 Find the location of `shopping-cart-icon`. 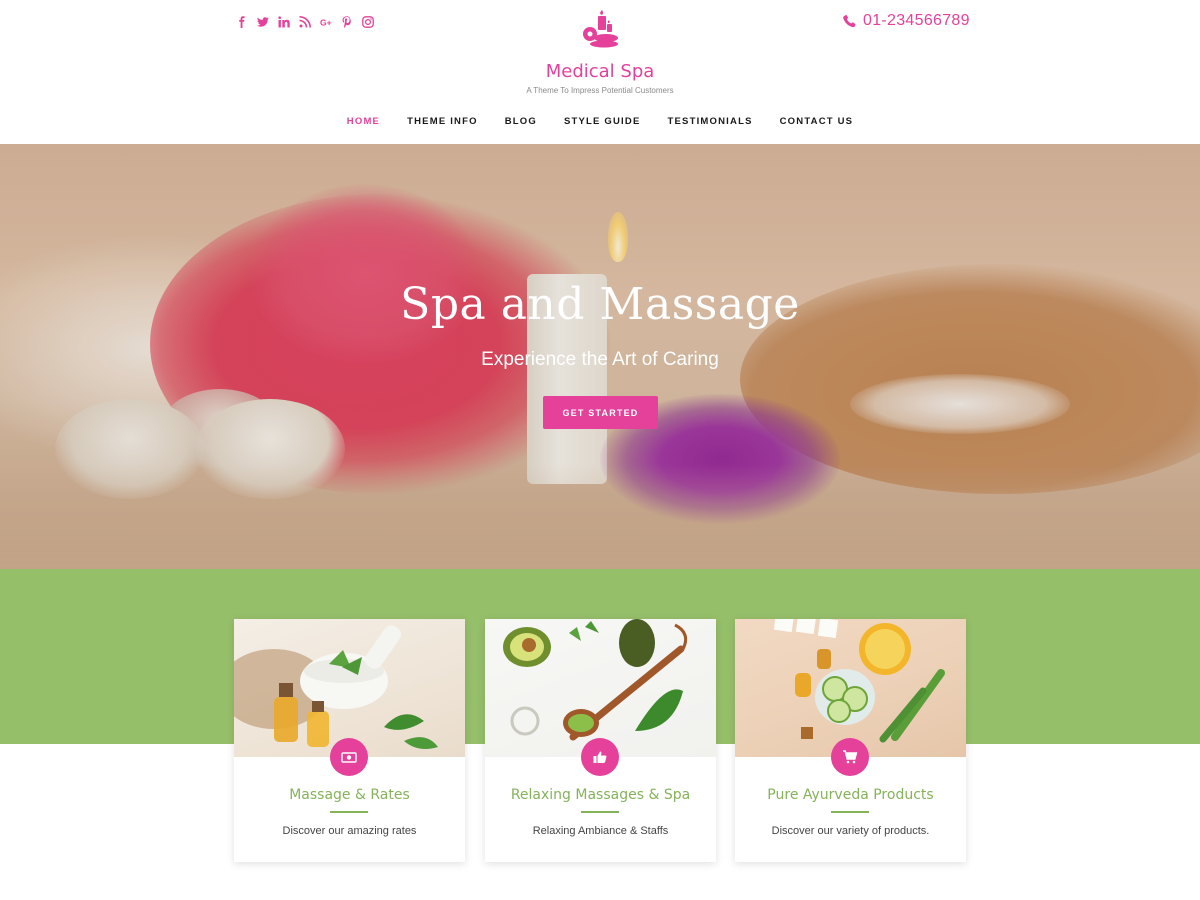

shopping-cart-icon is located at coordinates (850, 757).